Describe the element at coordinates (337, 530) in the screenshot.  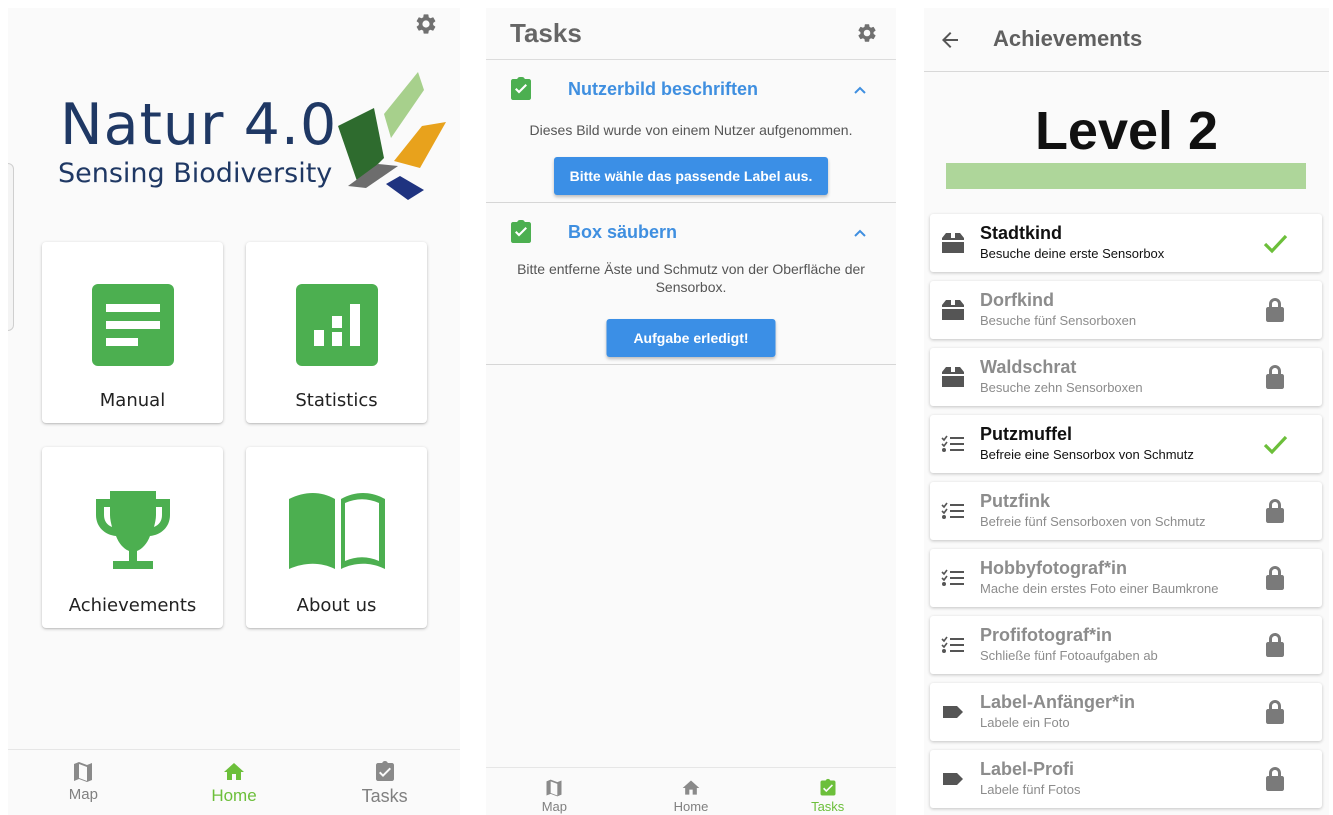
I see `book-icon` at that location.